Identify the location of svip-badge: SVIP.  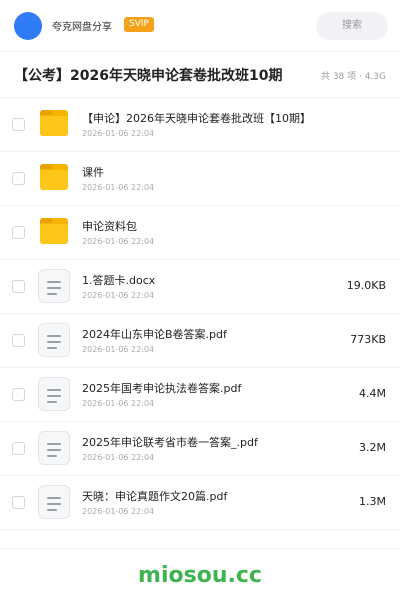
(139, 24).